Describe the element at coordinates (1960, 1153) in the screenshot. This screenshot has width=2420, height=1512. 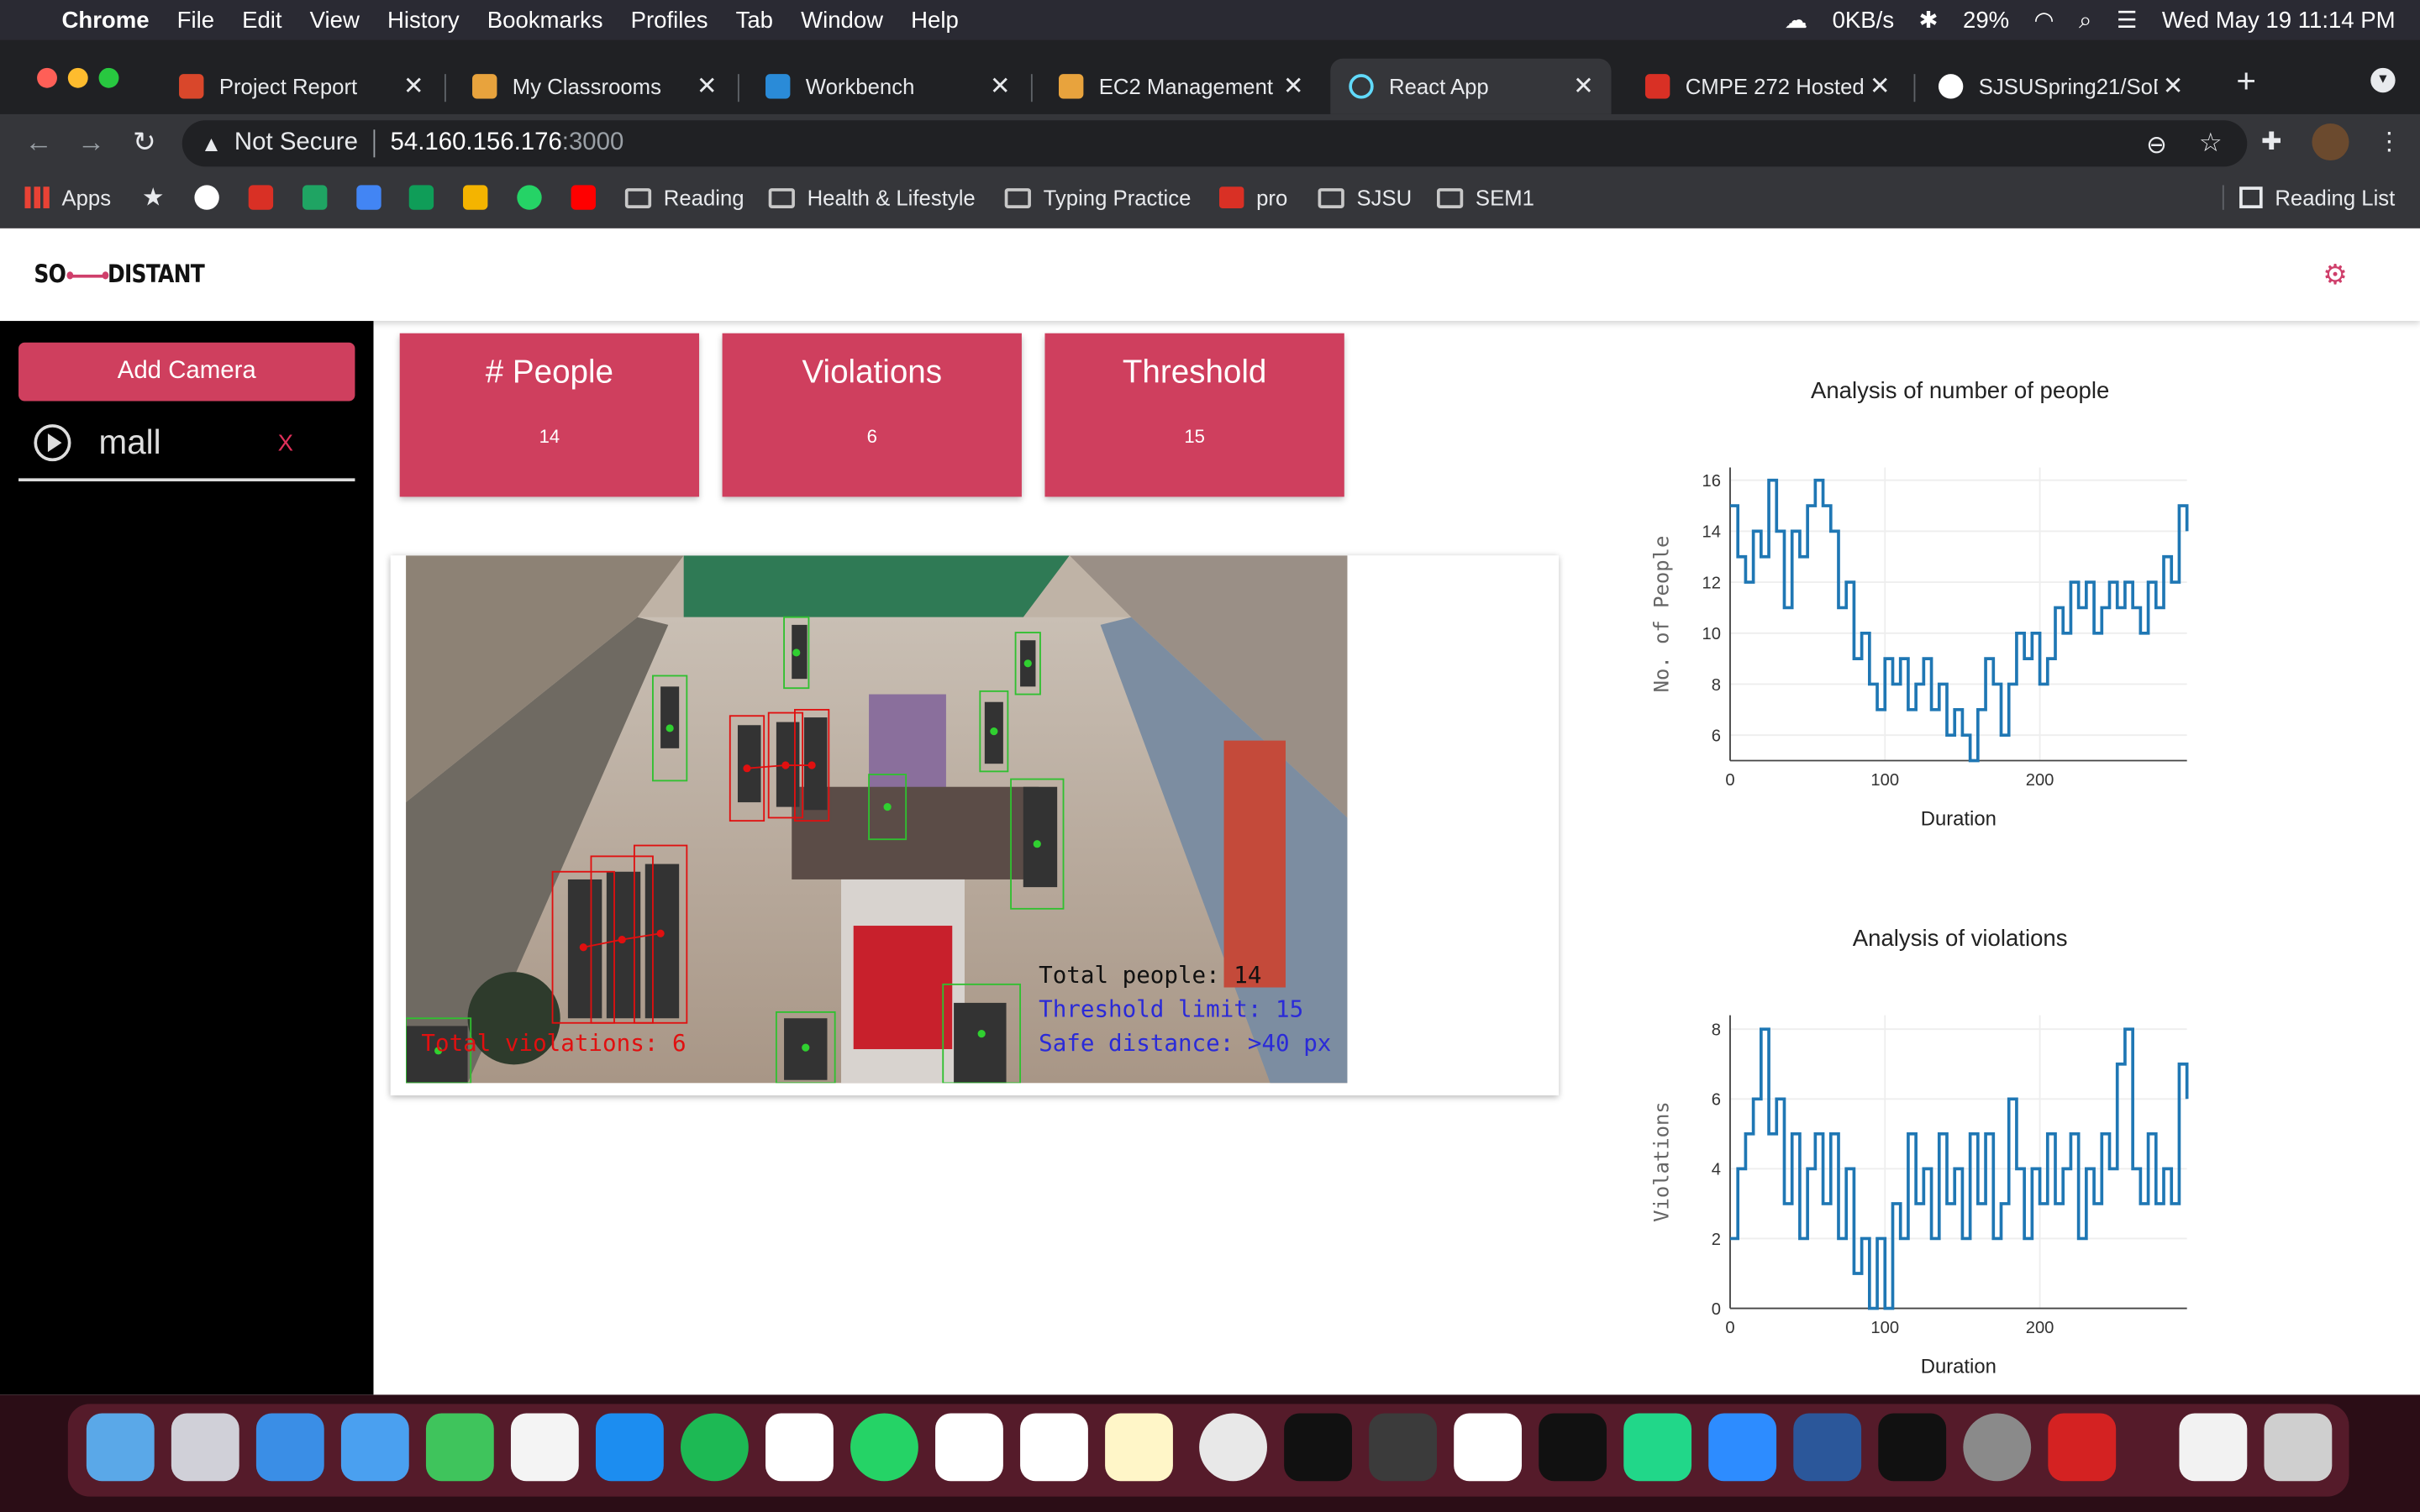
I see `violations-chart-svg: 0 2 4 6 8 0 100 200 Duration Violations` at that location.